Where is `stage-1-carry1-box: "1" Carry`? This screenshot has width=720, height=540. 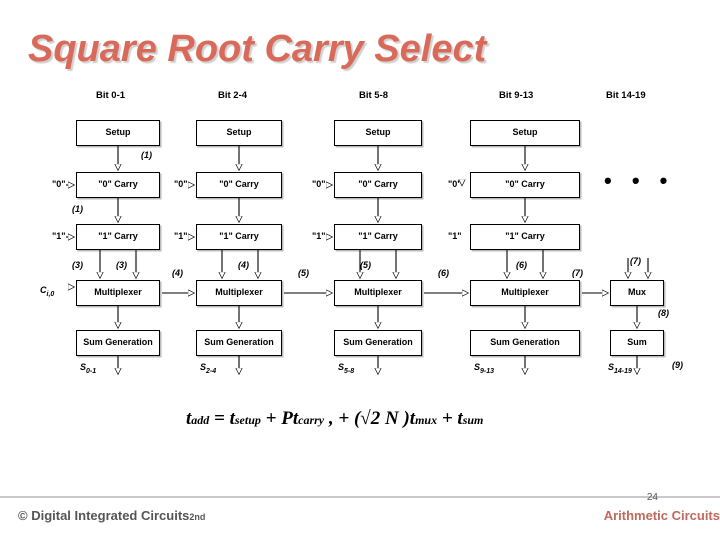
stage-1-carry1-box: "1" Carry is located at coordinates (118, 237).